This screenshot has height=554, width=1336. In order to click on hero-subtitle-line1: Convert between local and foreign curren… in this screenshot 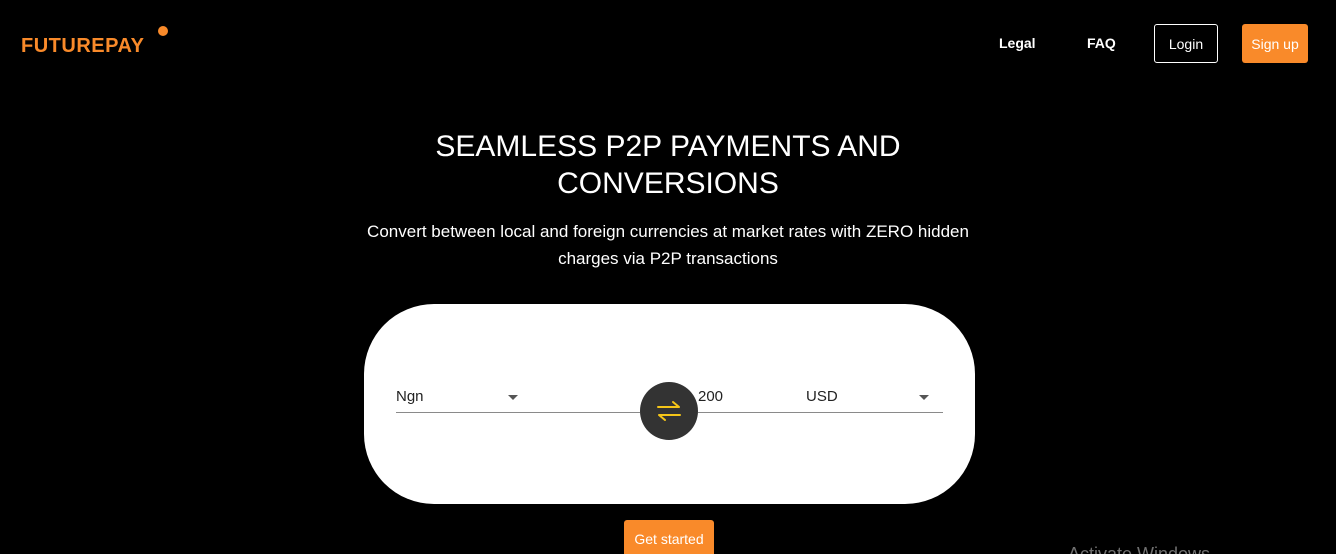, I will do `click(668, 231)`.